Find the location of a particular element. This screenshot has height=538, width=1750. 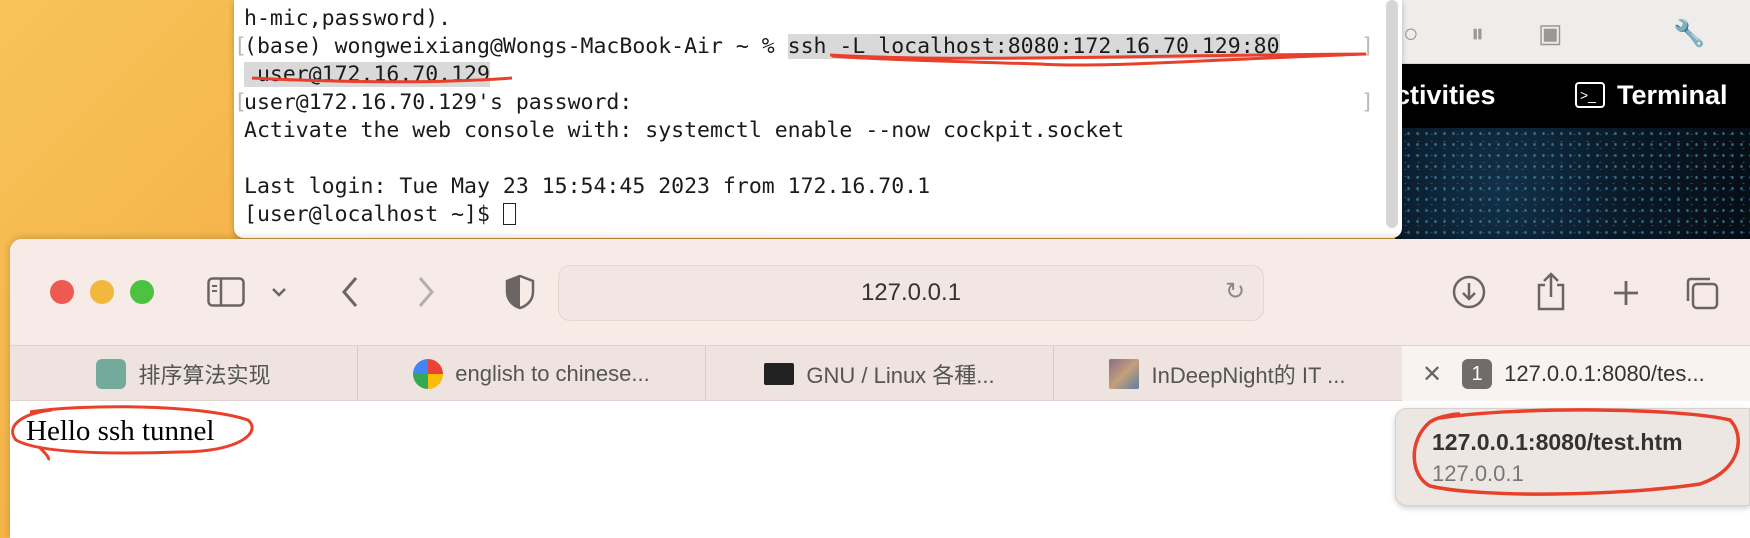

close-window-button is located at coordinates (62, 292).